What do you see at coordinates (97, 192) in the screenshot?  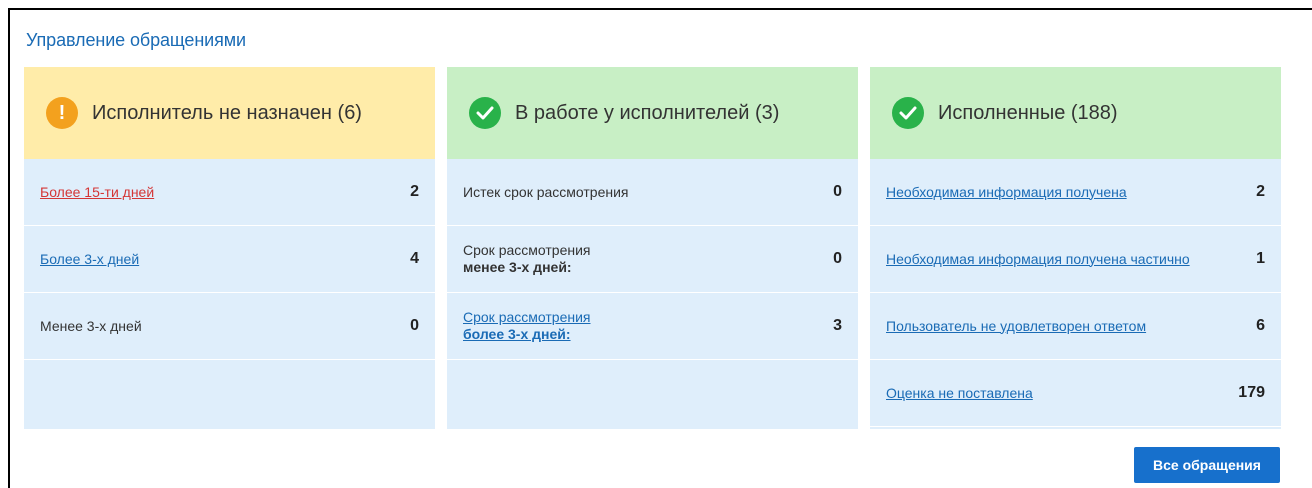 I see `over-15-days-link: Более 15-ти дней` at bounding box center [97, 192].